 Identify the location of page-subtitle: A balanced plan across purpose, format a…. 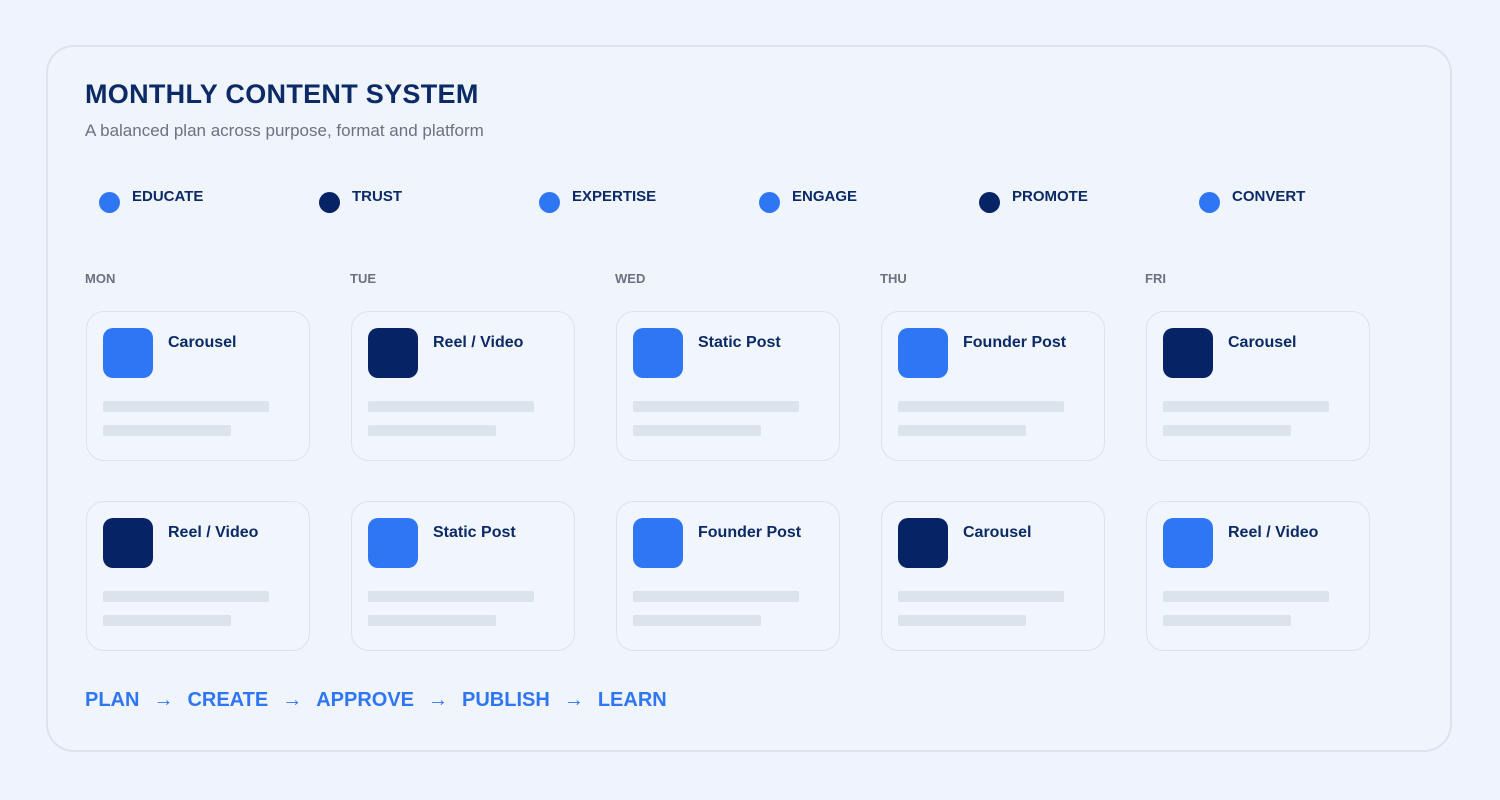
(284, 130).